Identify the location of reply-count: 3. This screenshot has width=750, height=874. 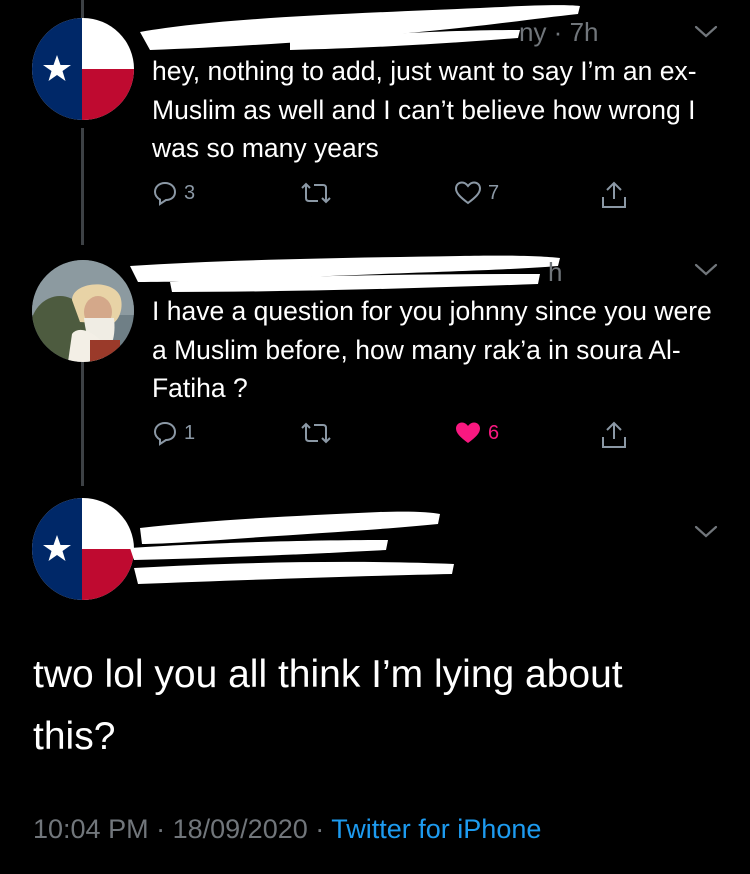
(190, 192).